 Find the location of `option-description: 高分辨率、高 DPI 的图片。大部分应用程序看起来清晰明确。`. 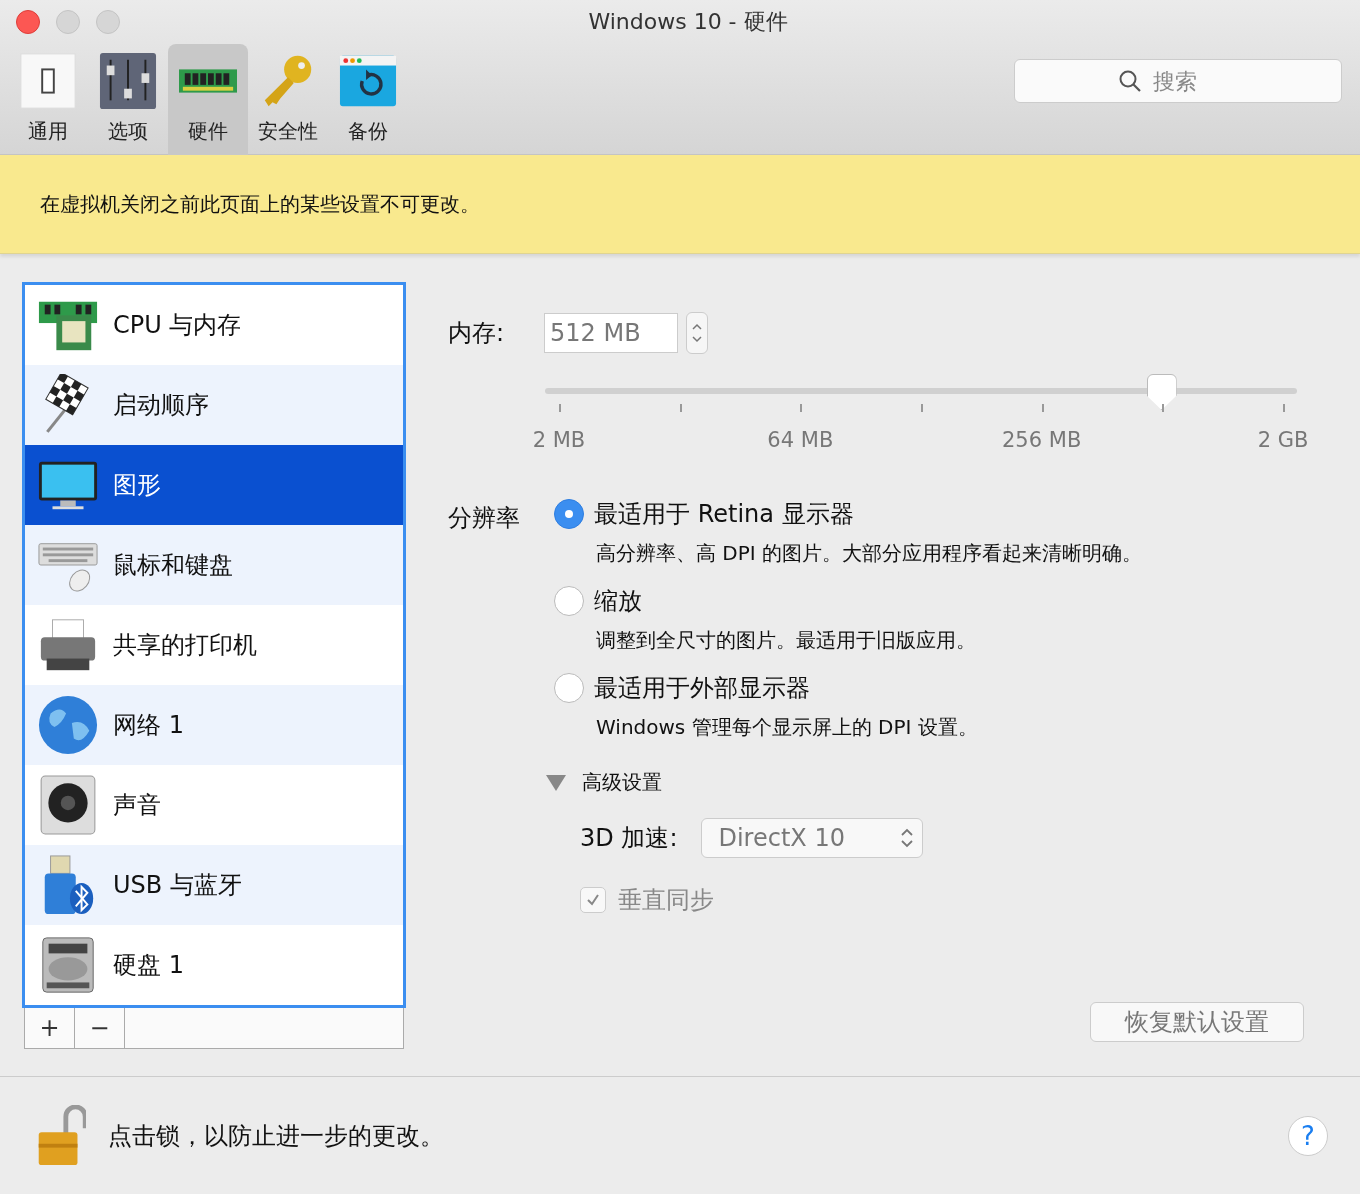

option-description: 高分辨率、高 DPI 的图片。大部分应用程序看起来清晰明确。 is located at coordinates (869, 553).